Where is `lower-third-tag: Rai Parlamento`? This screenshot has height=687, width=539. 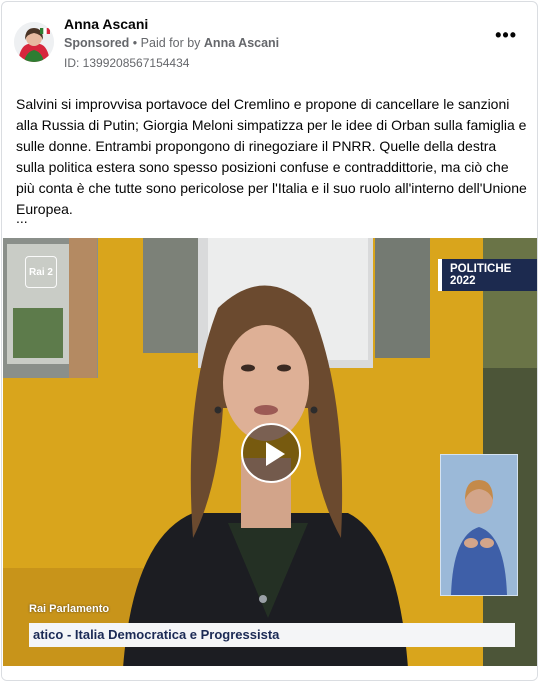 lower-third-tag: Rai Parlamento is located at coordinates (69, 609).